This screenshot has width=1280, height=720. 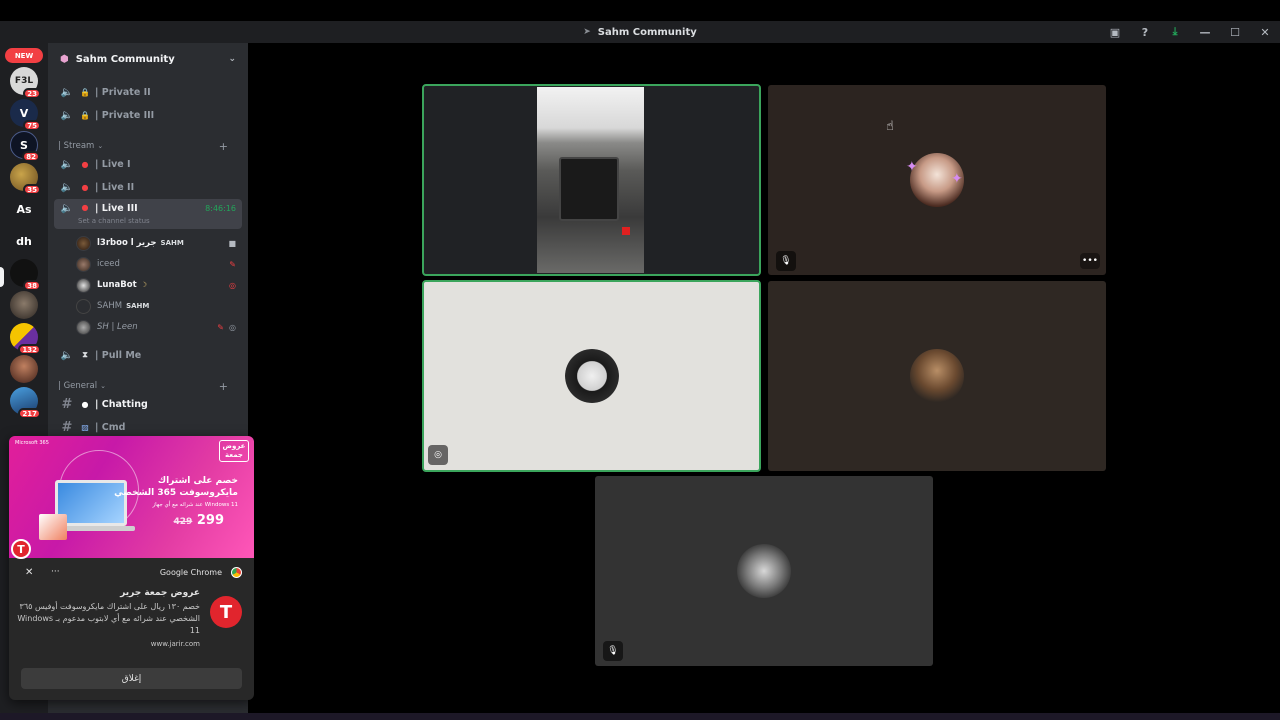 I want to click on server-icon-f3l: F3L 23, so click(x=25, y=83).